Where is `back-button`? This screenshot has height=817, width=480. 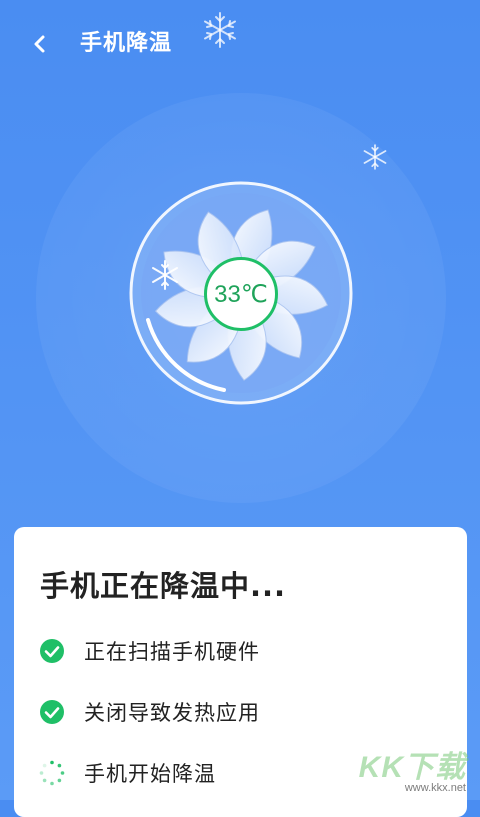
back-button is located at coordinates (40, 44).